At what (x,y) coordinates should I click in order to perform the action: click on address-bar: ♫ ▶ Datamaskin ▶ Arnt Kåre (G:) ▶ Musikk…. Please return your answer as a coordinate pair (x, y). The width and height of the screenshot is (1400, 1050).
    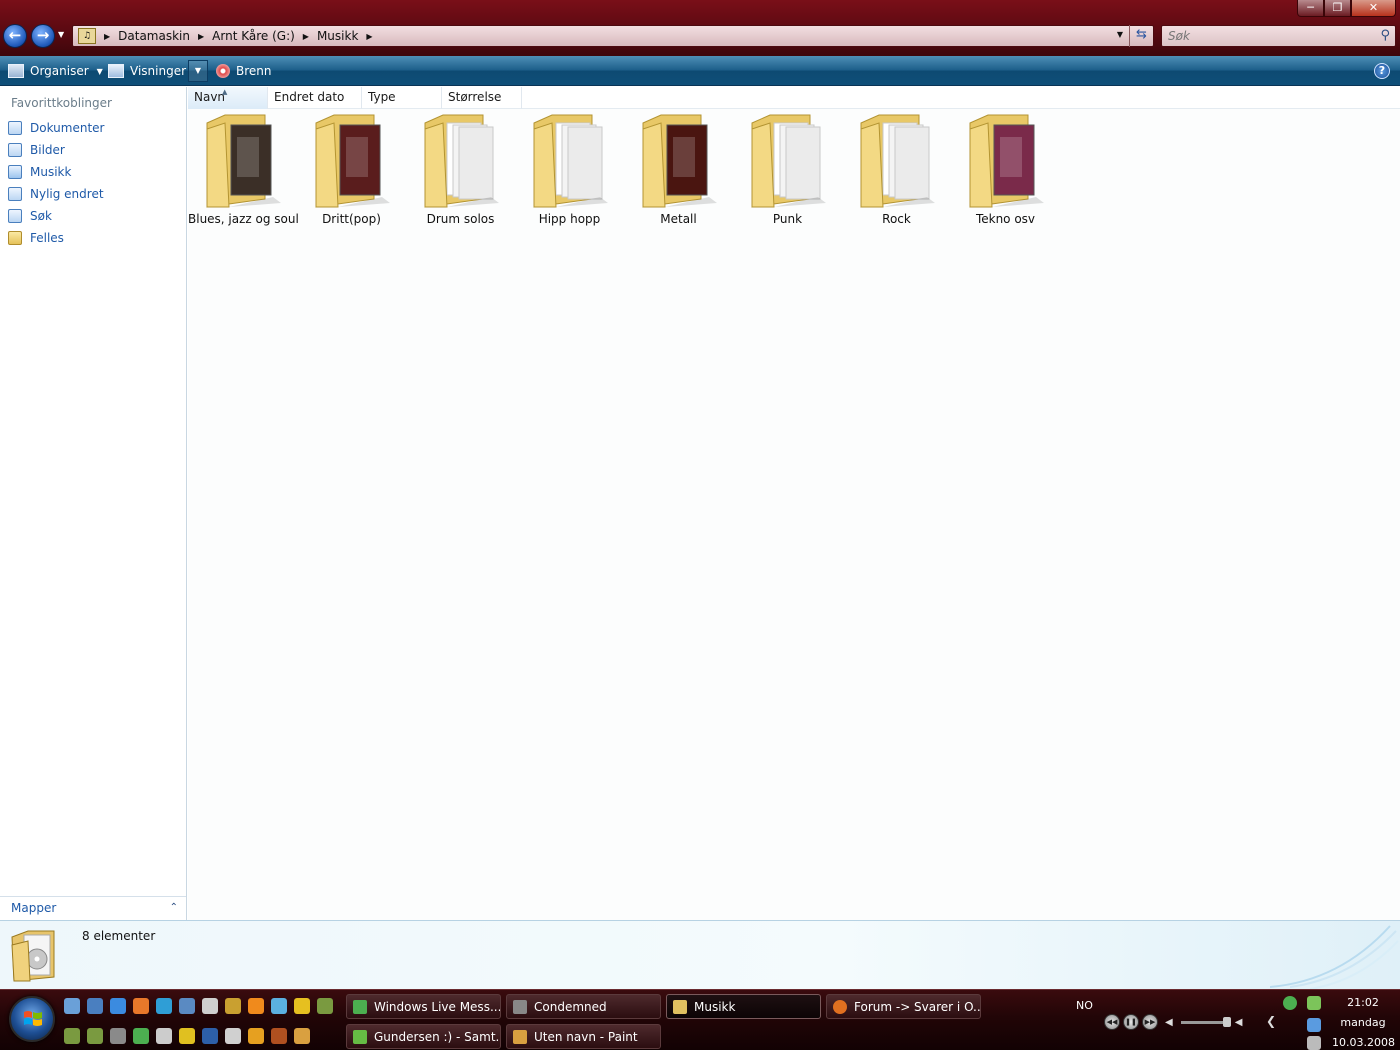
    Looking at the image, I should click on (613, 36).